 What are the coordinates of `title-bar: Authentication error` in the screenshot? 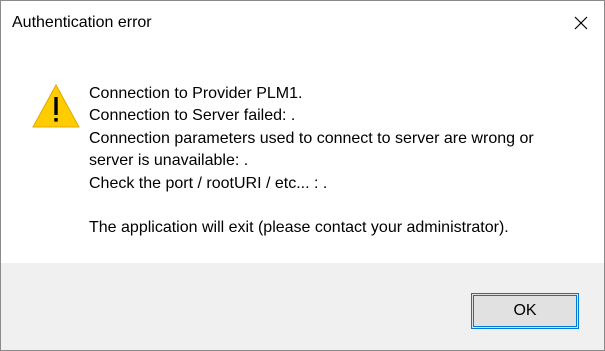 It's located at (302, 23).